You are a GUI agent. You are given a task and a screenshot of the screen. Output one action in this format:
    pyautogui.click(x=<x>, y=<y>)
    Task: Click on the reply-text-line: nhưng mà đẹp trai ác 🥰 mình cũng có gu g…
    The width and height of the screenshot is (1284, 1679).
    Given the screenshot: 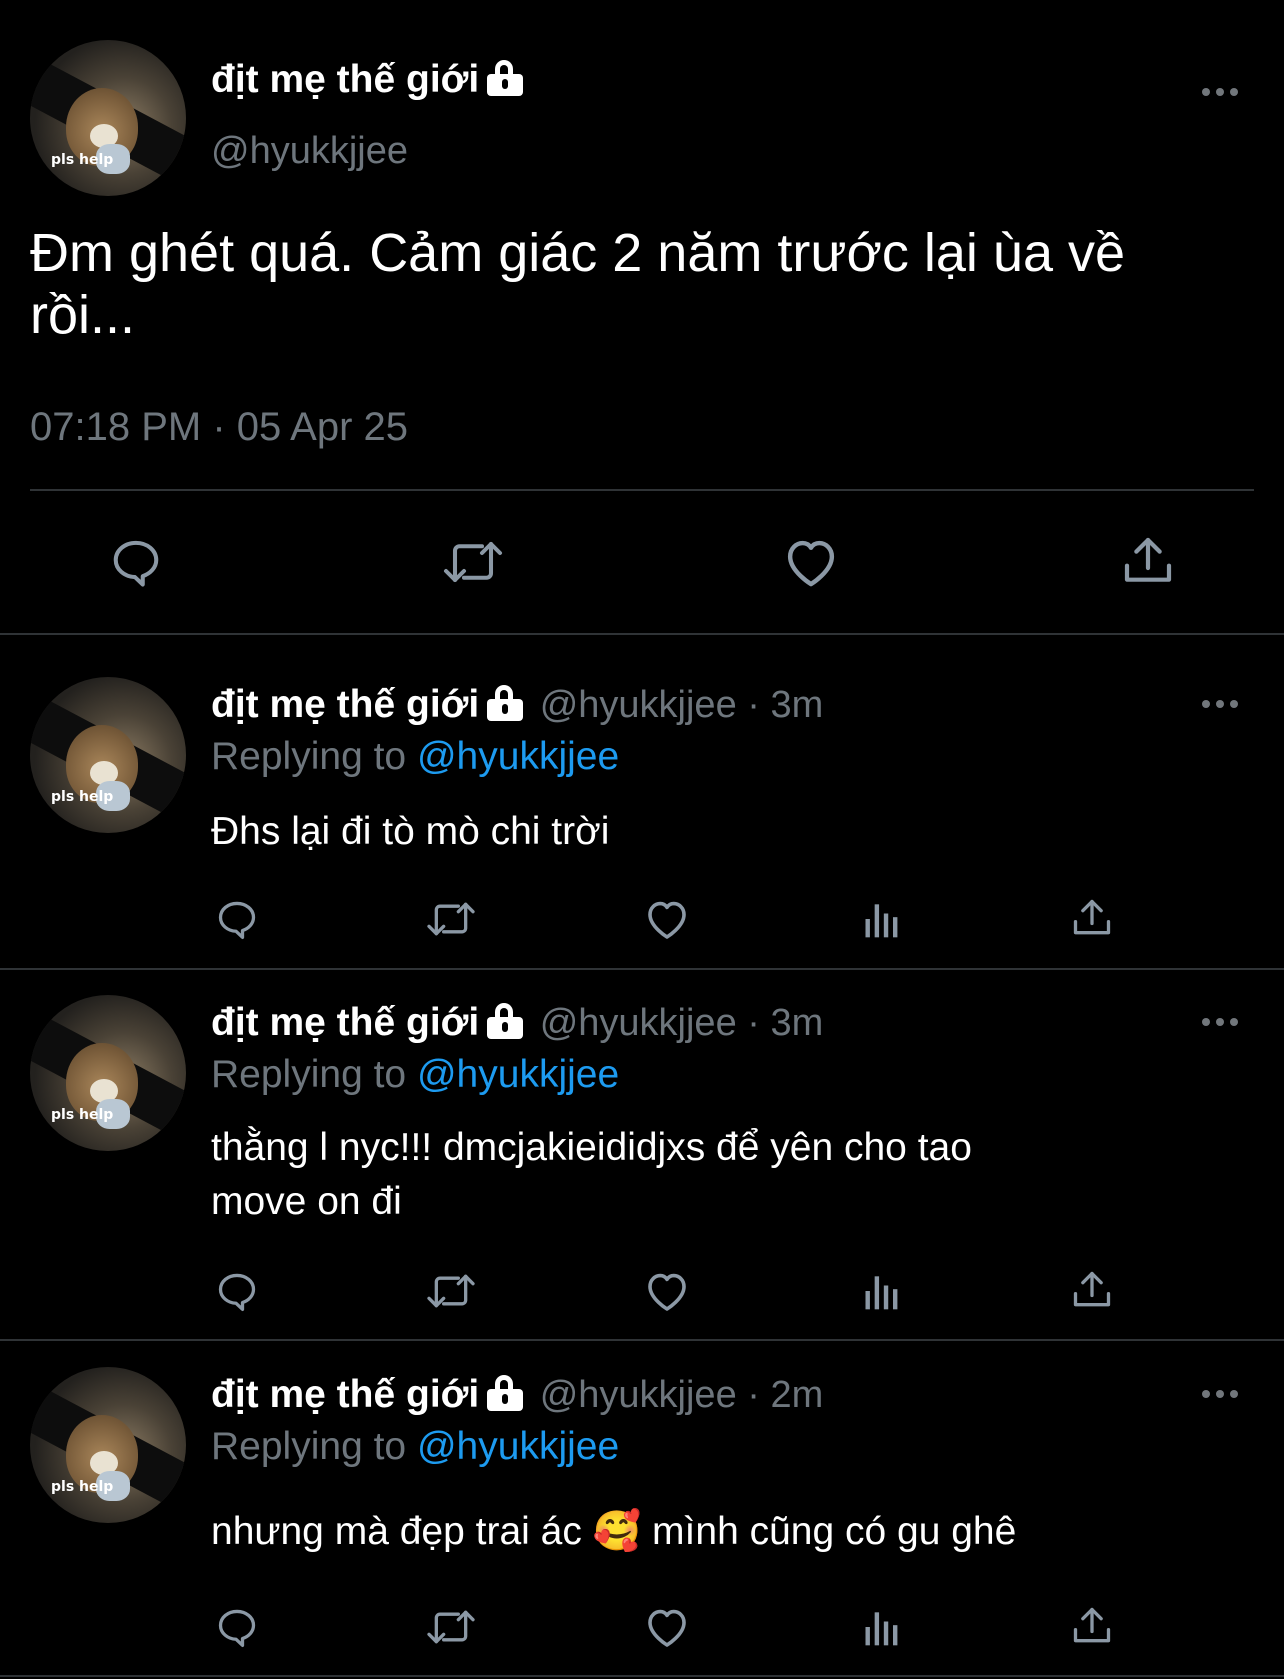 What is the action you would take?
    pyautogui.click(x=614, y=1531)
    